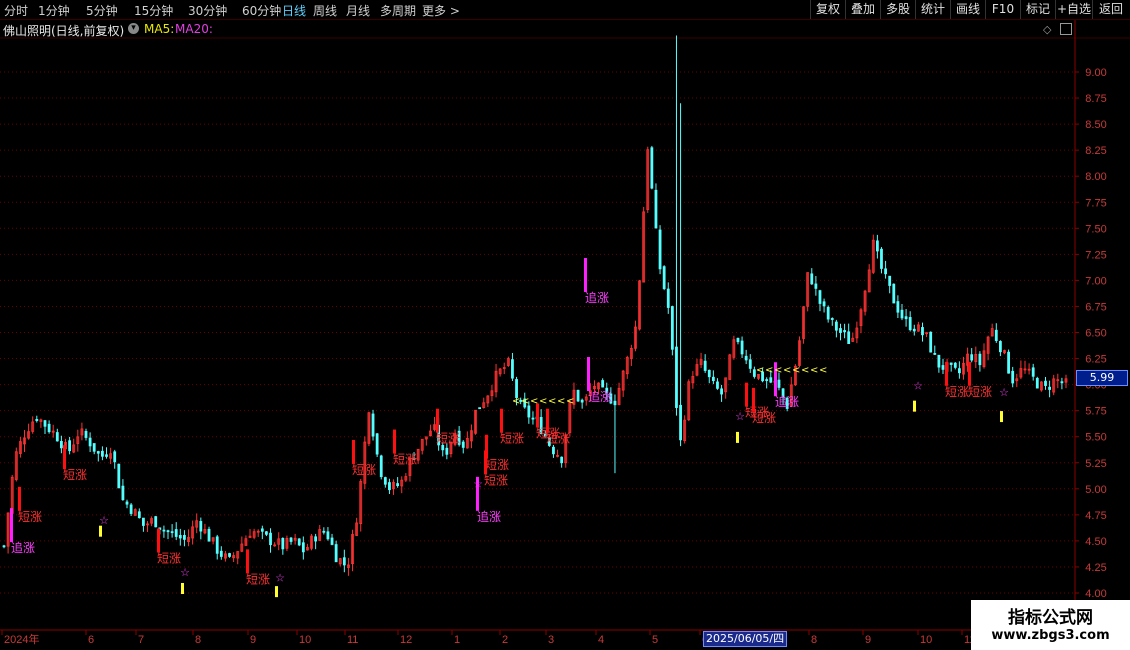 The image size is (1130, 650). What do you see at coordinates (551, 640) in the screenshot?
I see `x-tick-label: 3` at bounding box center [551, 640].